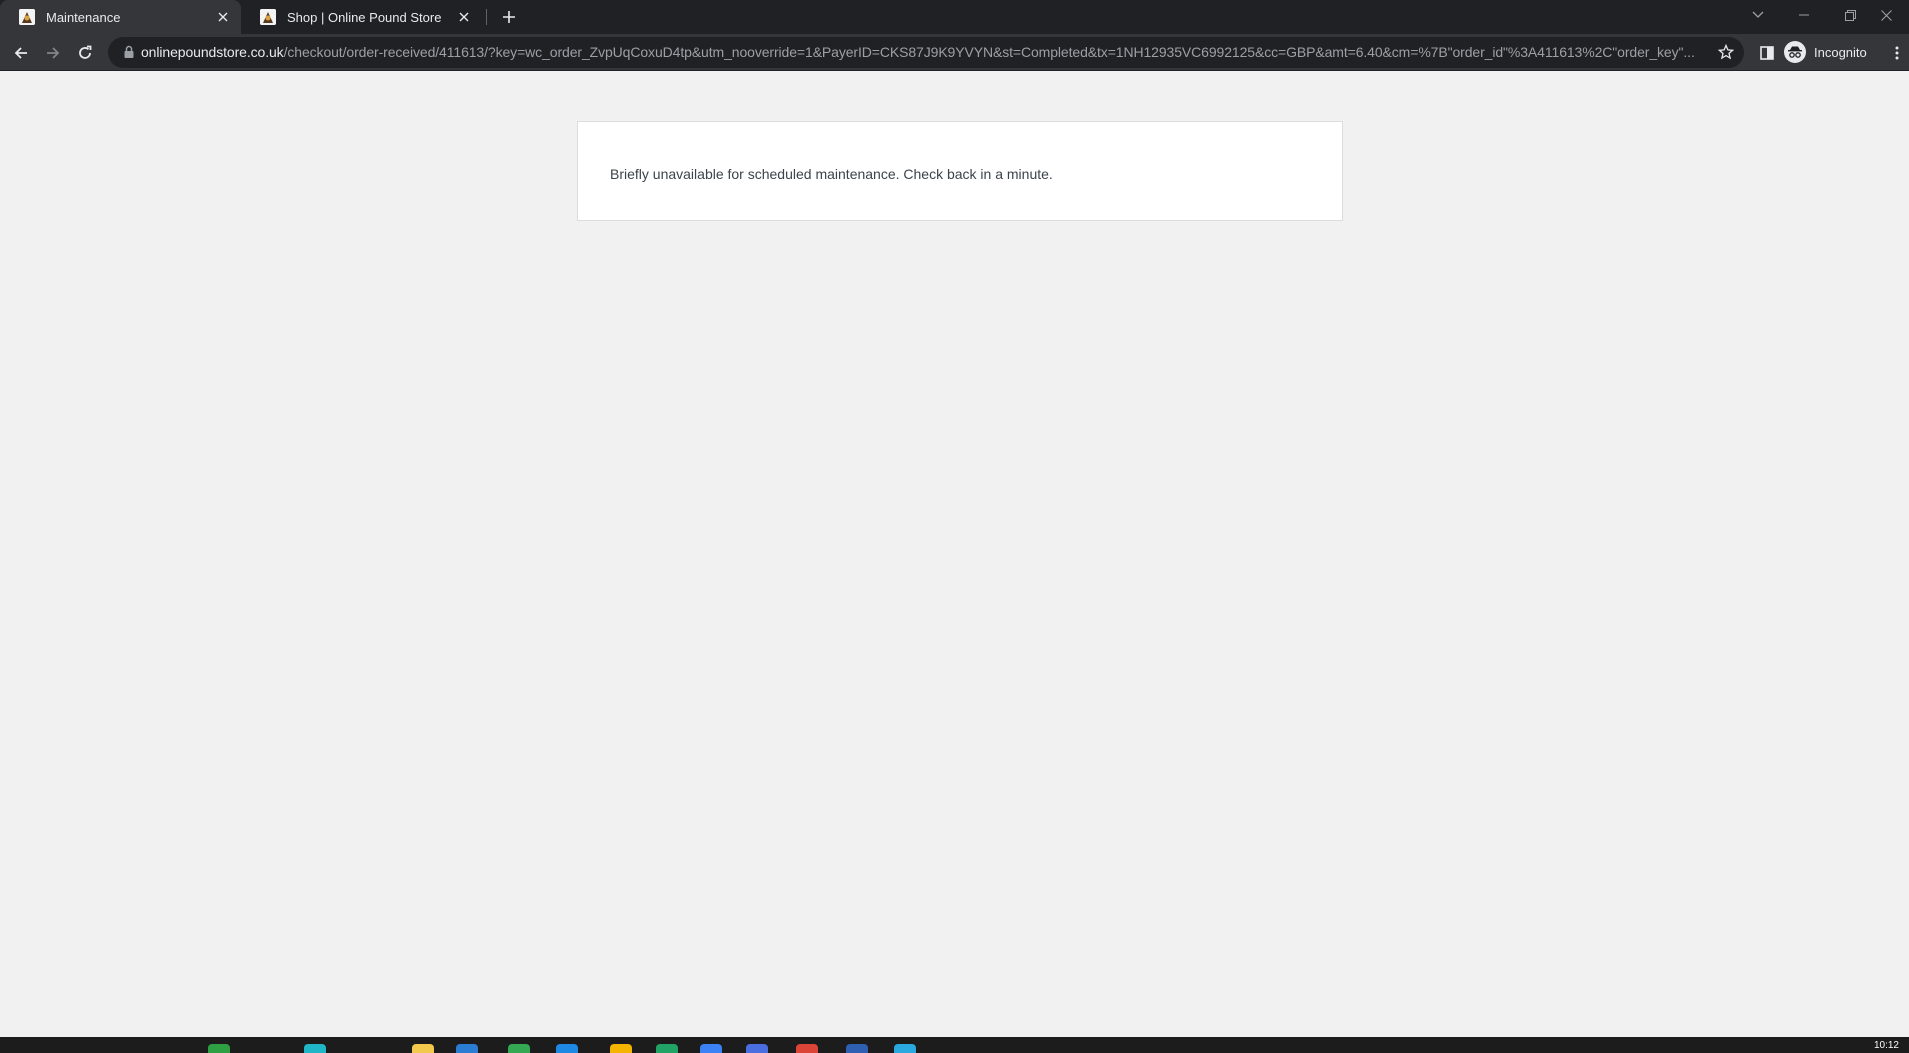  Describe the element at coordinates (1804, 15) in the screenshot. I see `minimize-button` at that location.